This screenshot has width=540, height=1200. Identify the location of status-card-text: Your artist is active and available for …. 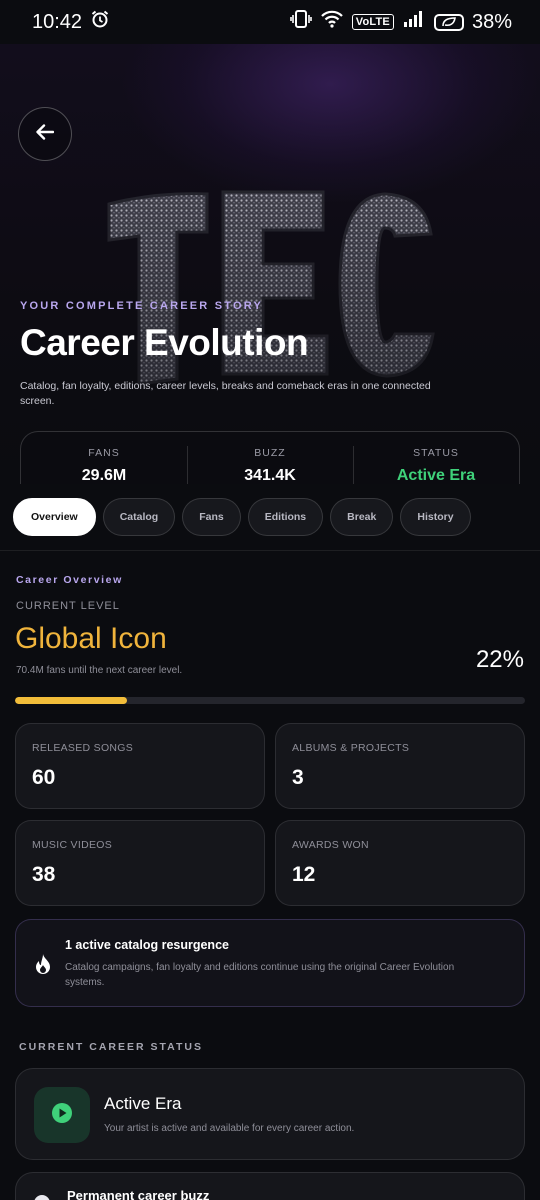
(229, 1128).